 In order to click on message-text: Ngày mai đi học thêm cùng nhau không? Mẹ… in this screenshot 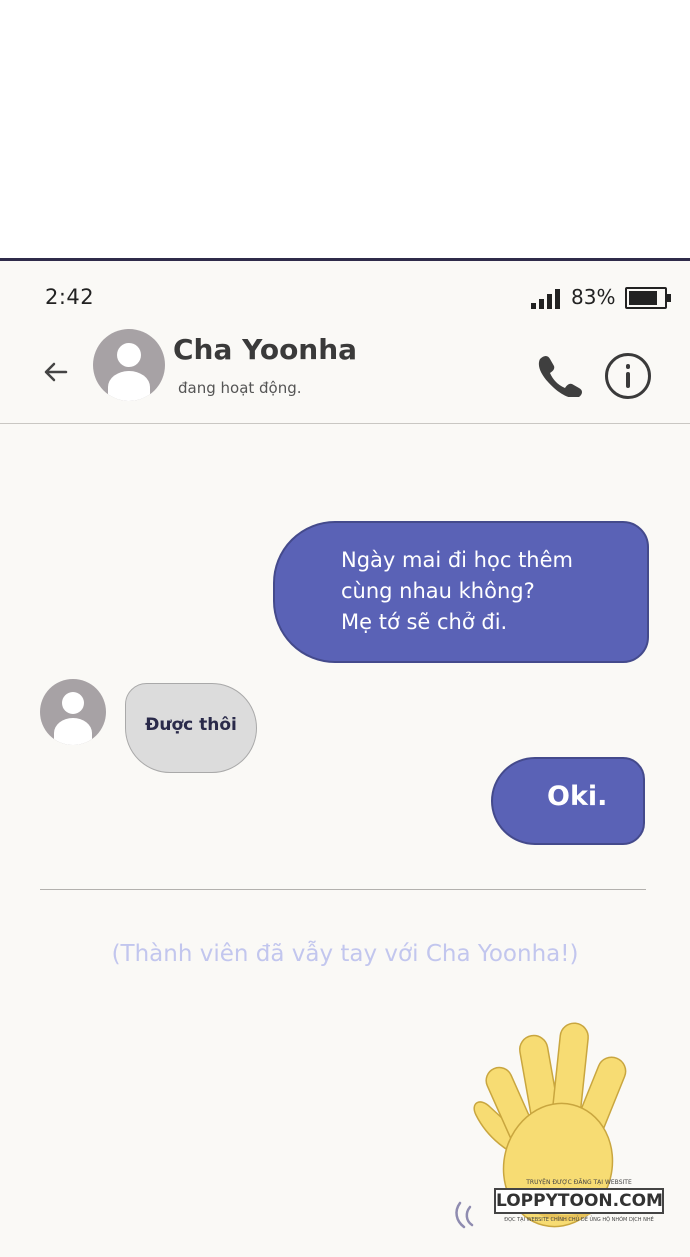, I will do `click(457, 591)`.